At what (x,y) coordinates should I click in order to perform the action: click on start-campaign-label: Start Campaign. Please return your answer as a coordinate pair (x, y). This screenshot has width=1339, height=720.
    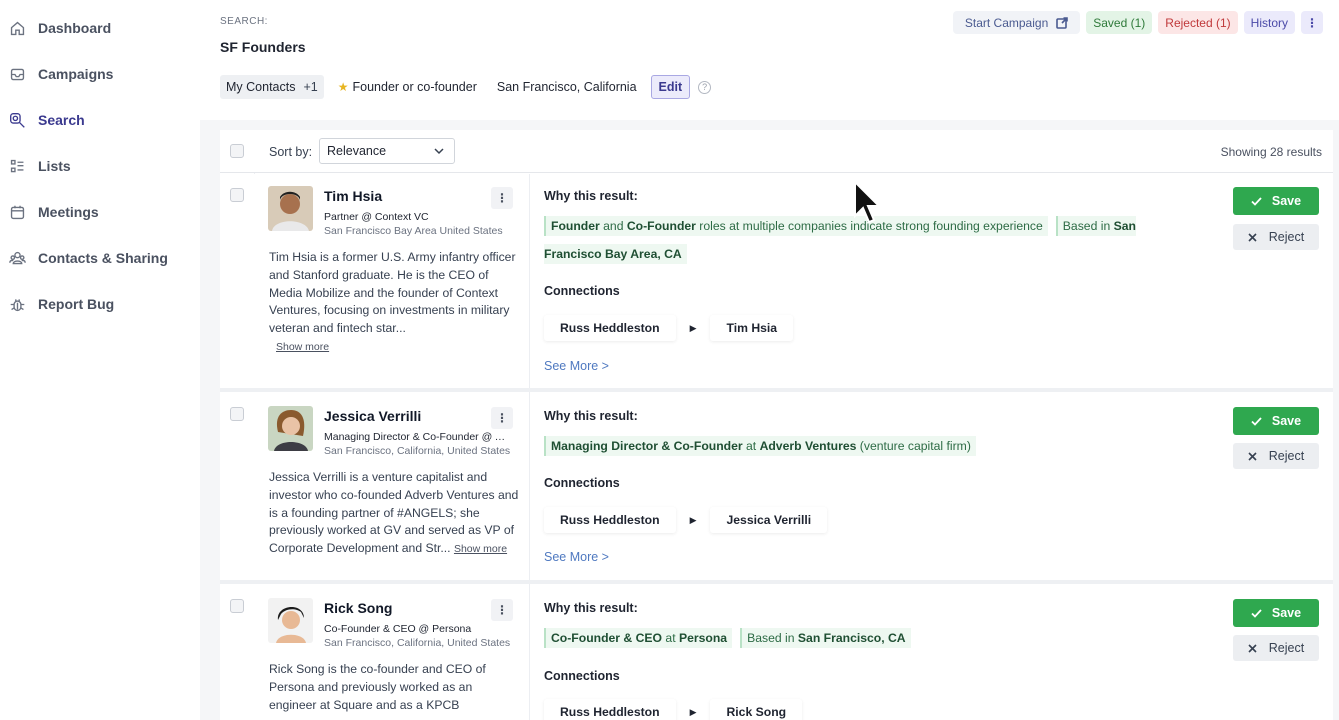
    Looking at the image, I should click on (1006, 22).